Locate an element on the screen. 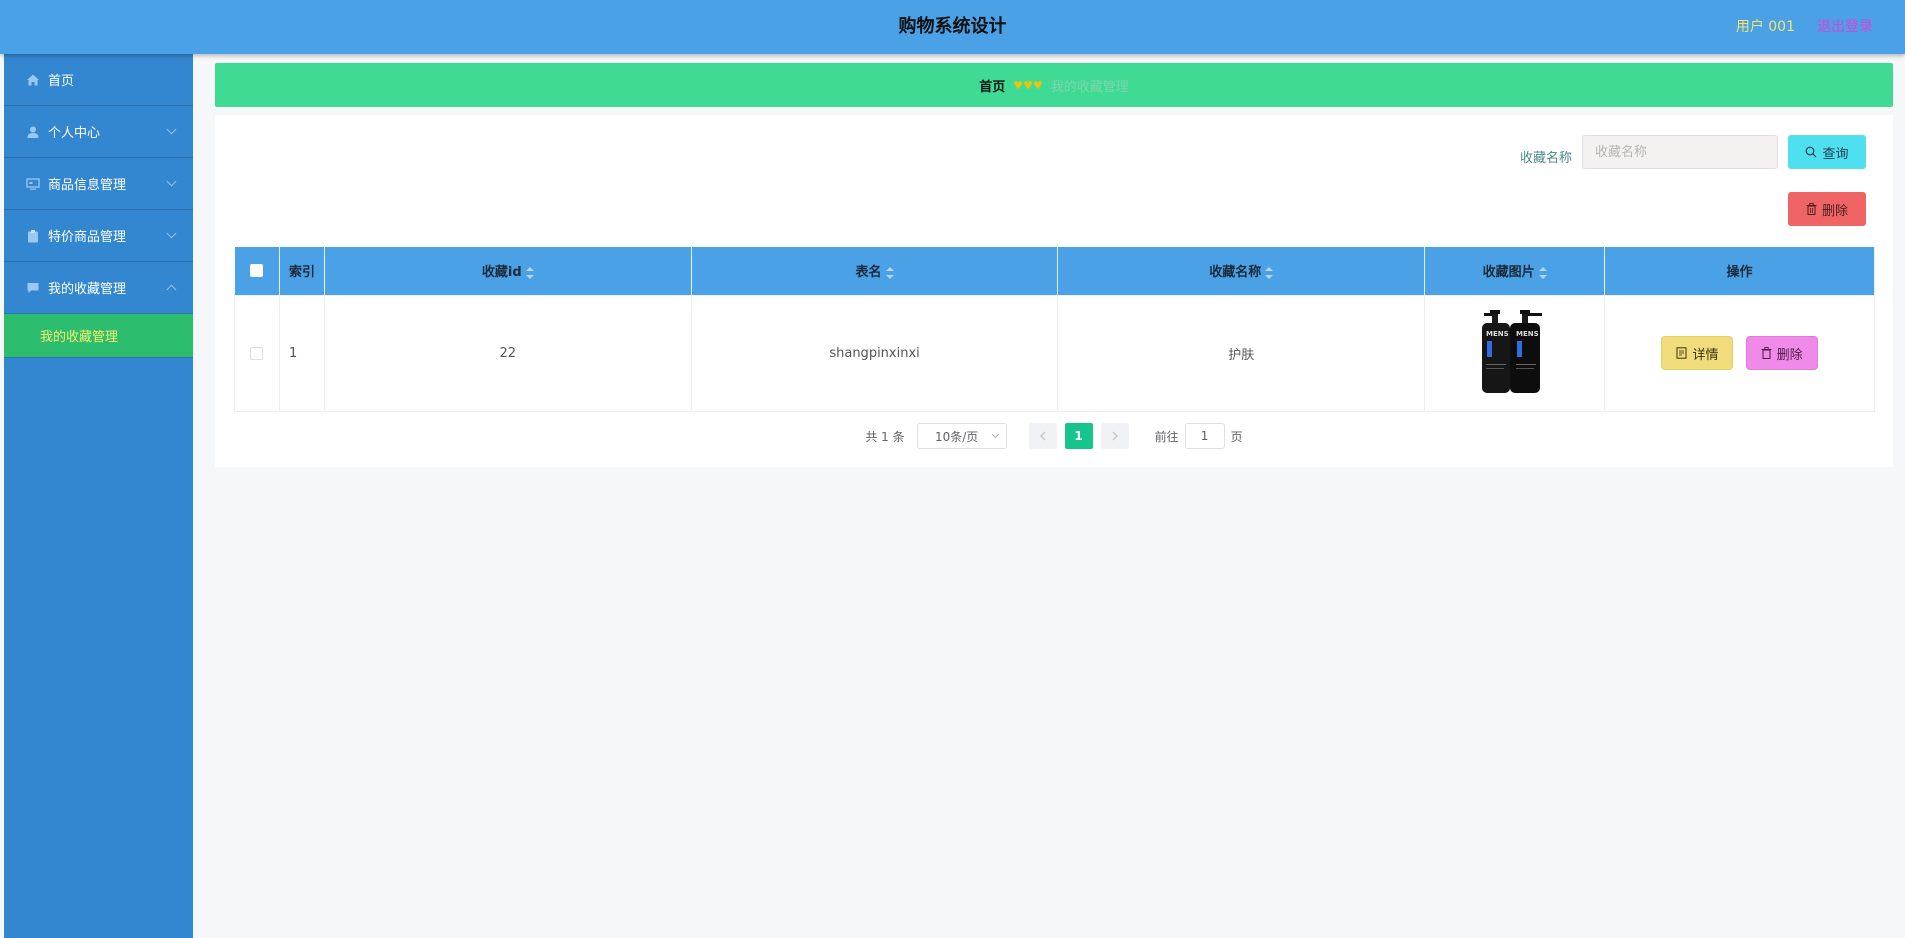 The image size is (1905, 938). column-header-name: 收藏名称 is located at coordinates (1241, 271).